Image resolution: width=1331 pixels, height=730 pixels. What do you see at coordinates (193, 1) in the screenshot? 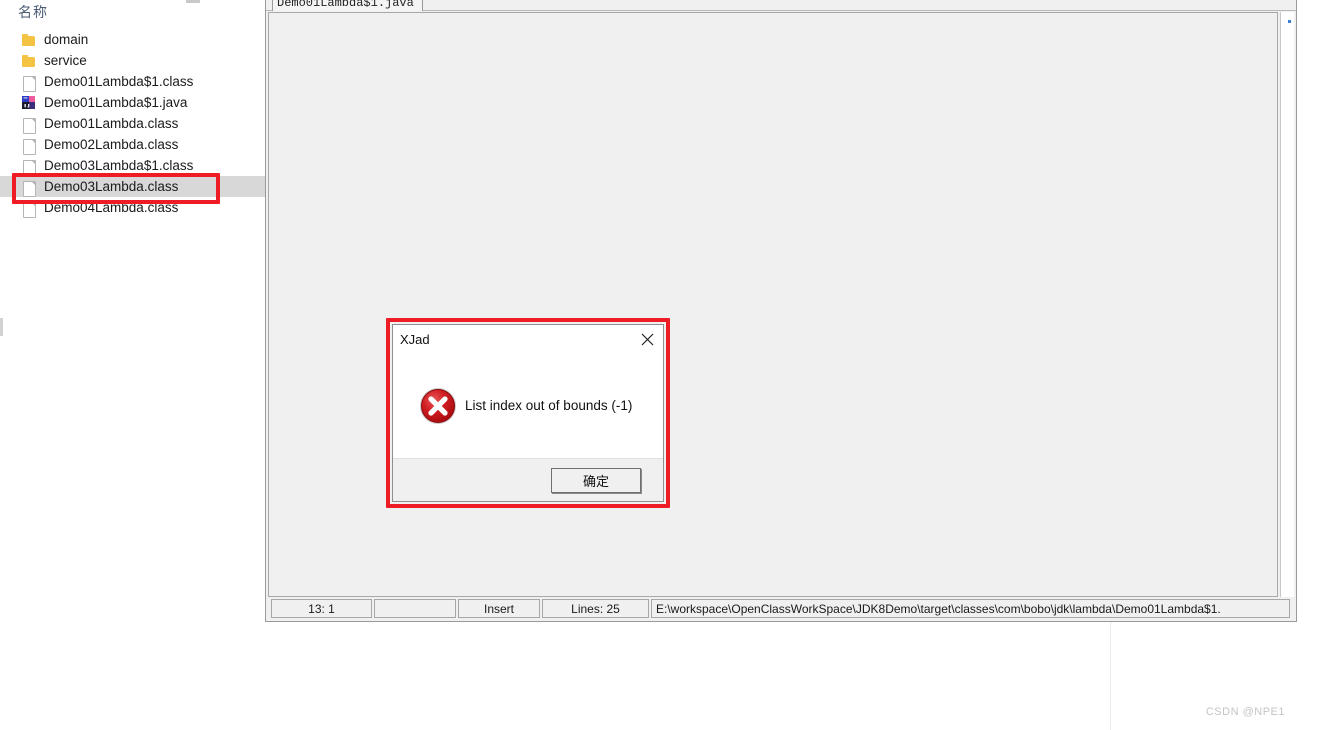
I see `sort-indicator-icon` at bounding box center [193, 1].